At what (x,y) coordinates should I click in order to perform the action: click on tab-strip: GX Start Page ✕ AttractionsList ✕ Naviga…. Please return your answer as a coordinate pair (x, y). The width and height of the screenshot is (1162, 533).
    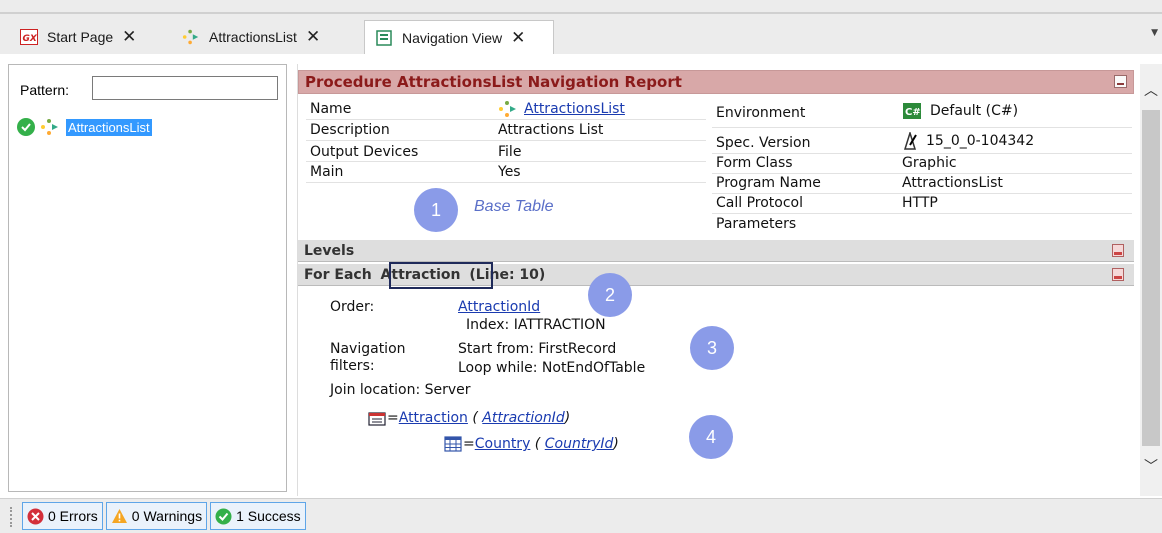
    Looking at the image, I should click on (581, 27).